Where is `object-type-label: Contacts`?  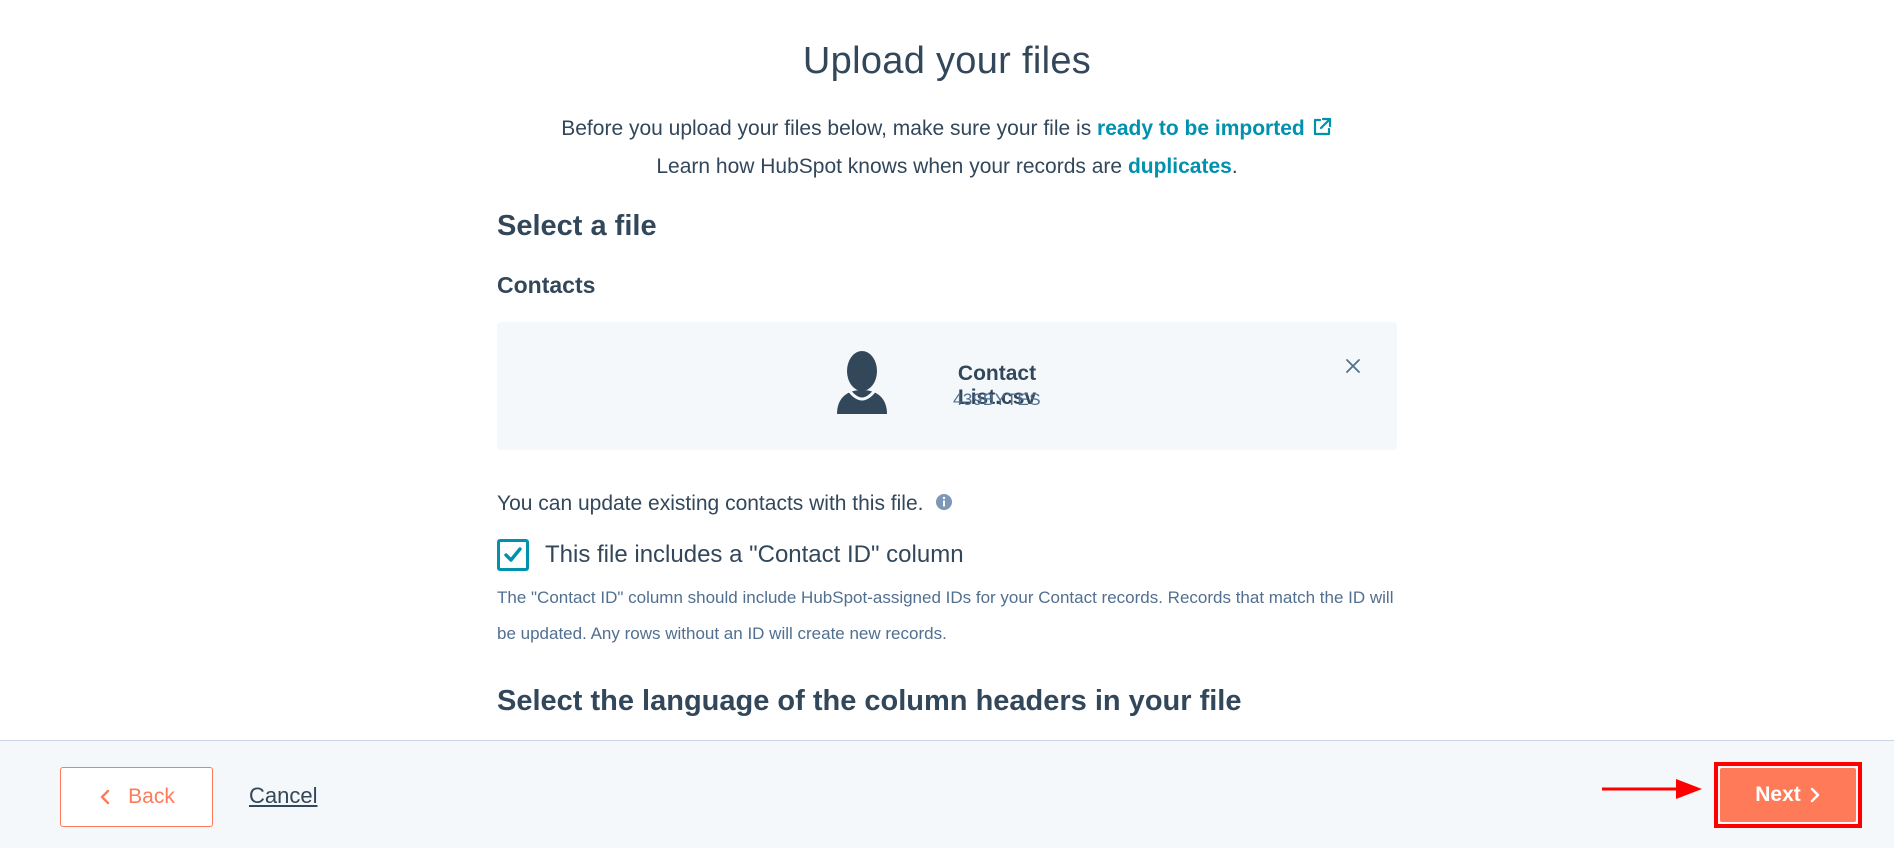 object-type-label: Contacts is located at coordinates (546, 285).